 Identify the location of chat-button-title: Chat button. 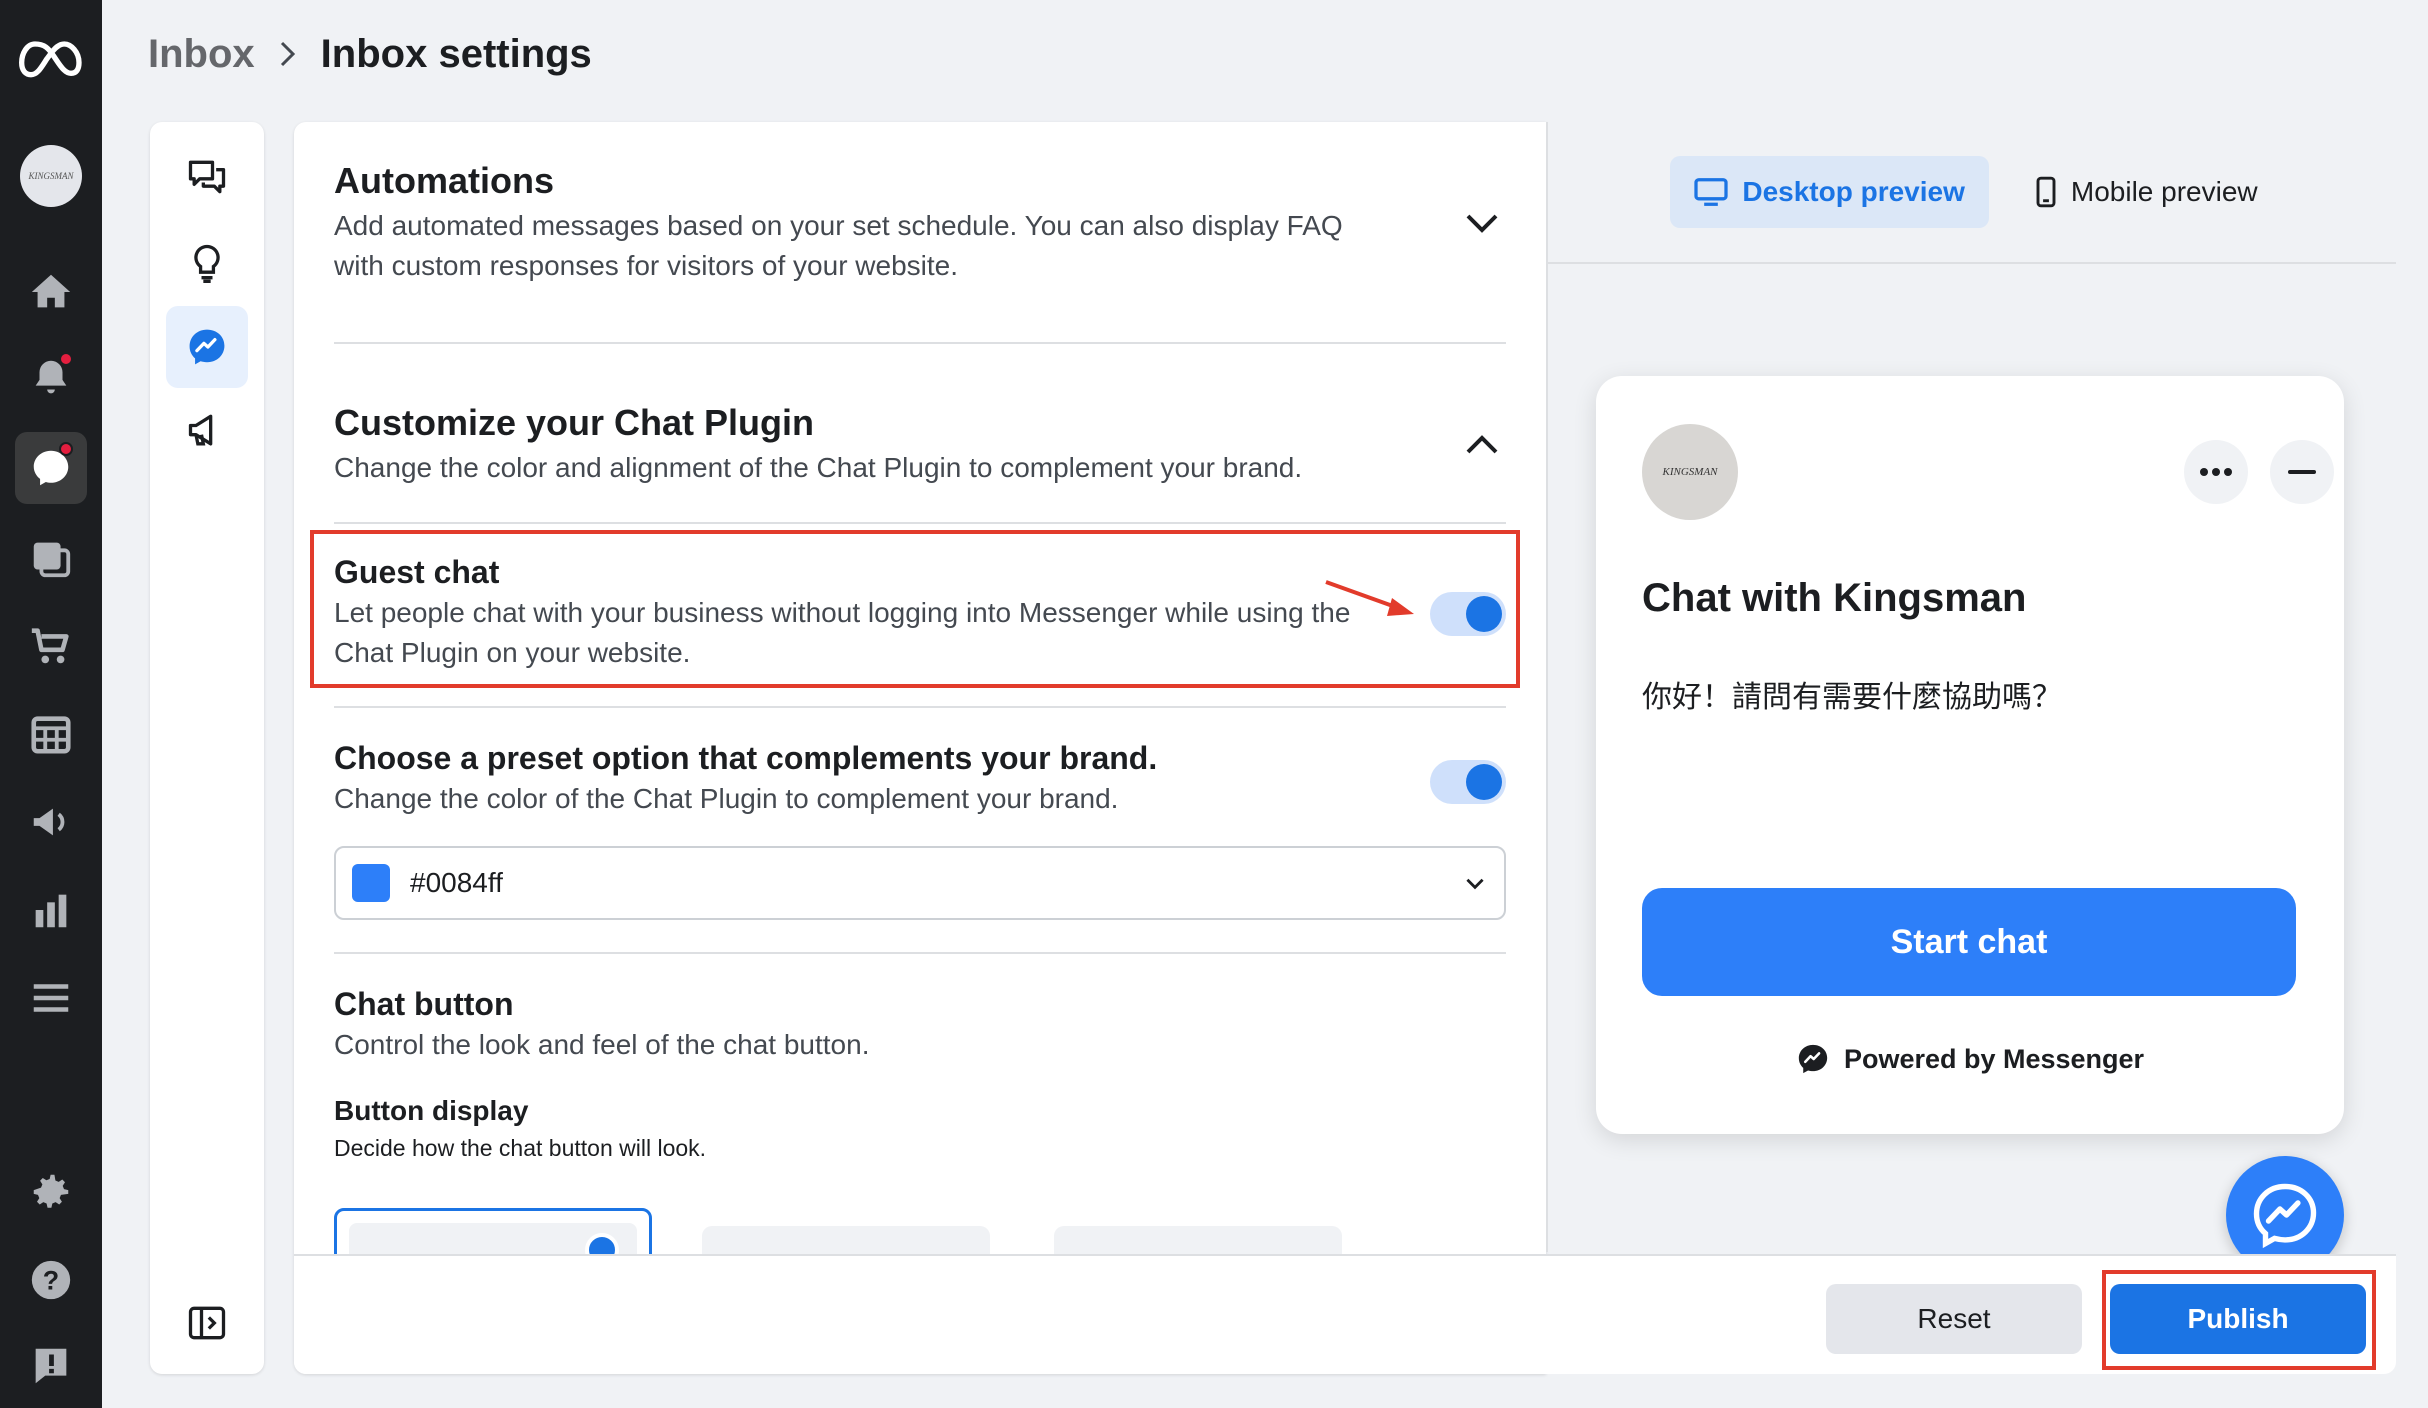
(424, 1004).